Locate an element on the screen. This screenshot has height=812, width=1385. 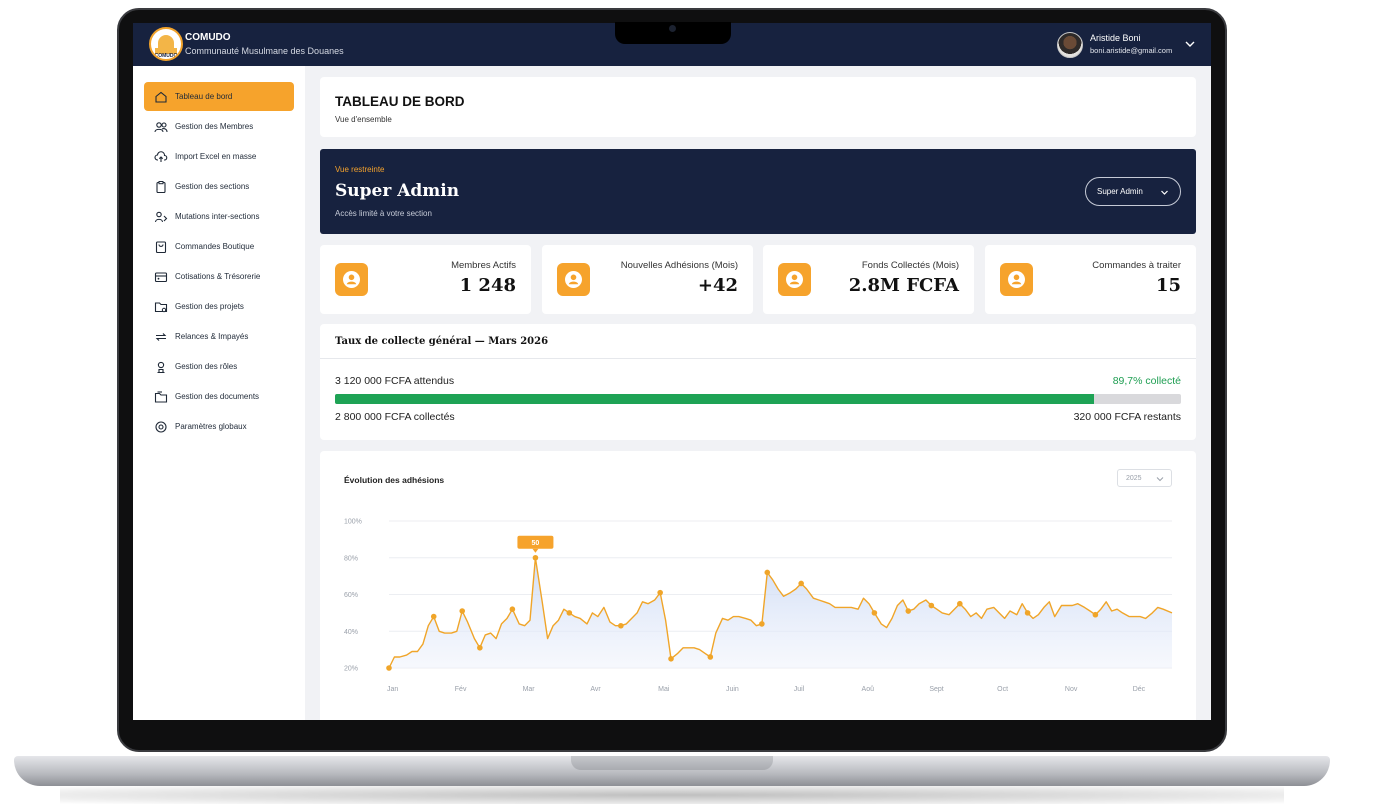
tooltip-pointer is located at coordinates (535, 550).